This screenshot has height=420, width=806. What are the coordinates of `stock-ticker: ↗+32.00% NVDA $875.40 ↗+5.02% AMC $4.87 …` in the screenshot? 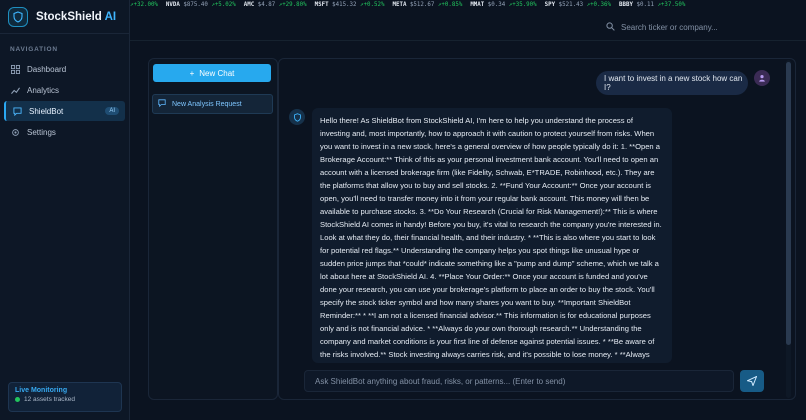 It's located at (468, 5).